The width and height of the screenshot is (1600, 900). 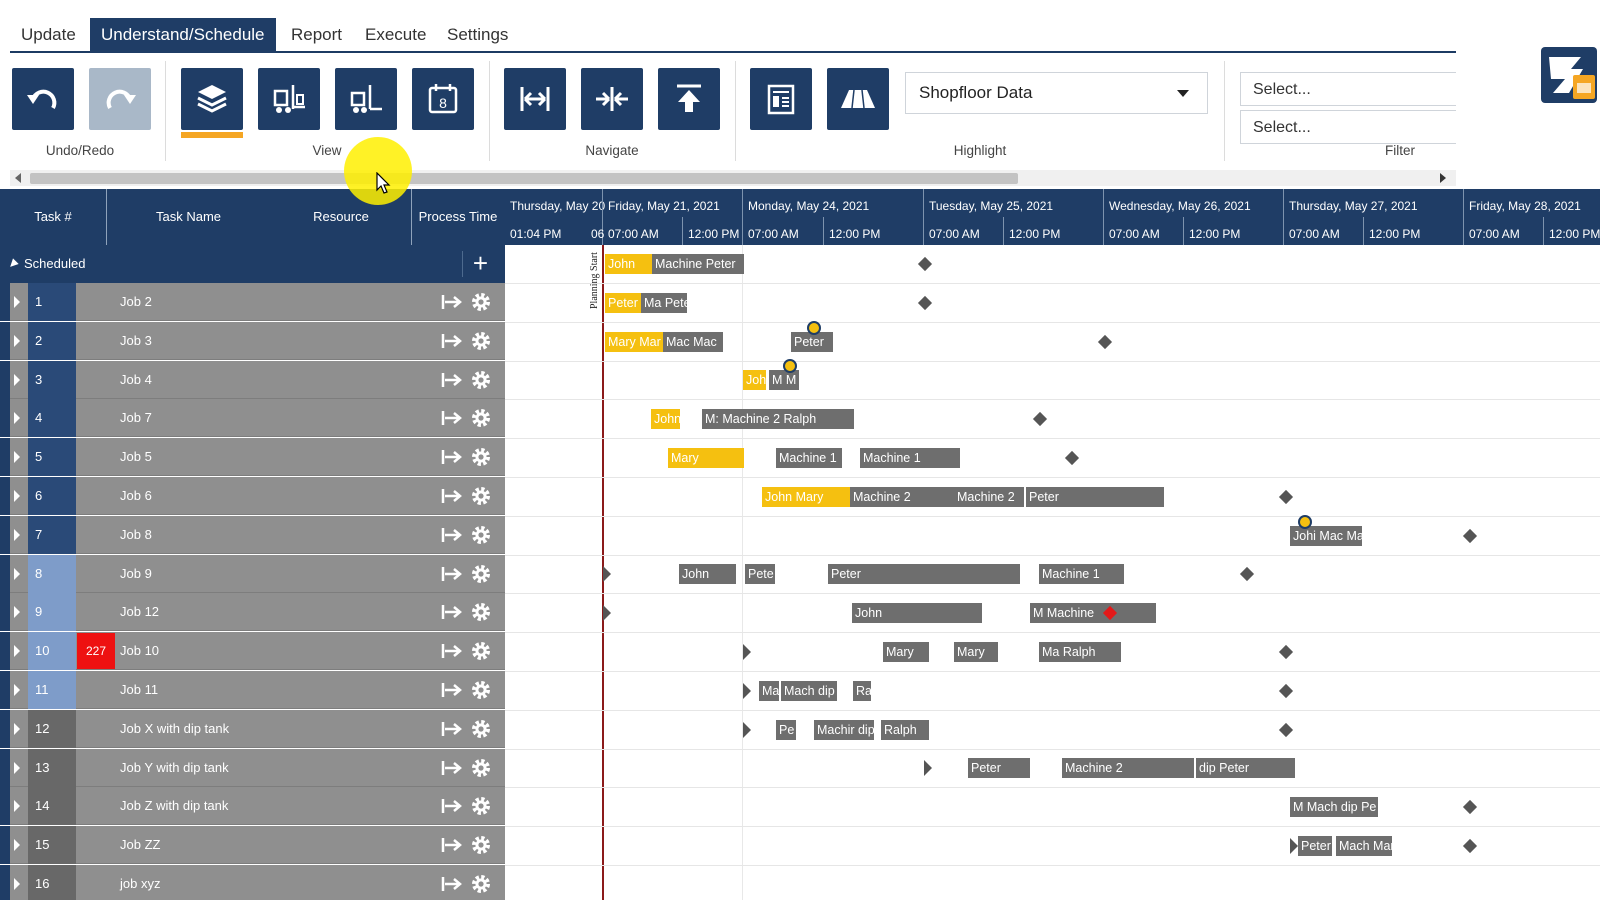 I want to click on task-row: 9 Job 12, so click(x=252, y=612).